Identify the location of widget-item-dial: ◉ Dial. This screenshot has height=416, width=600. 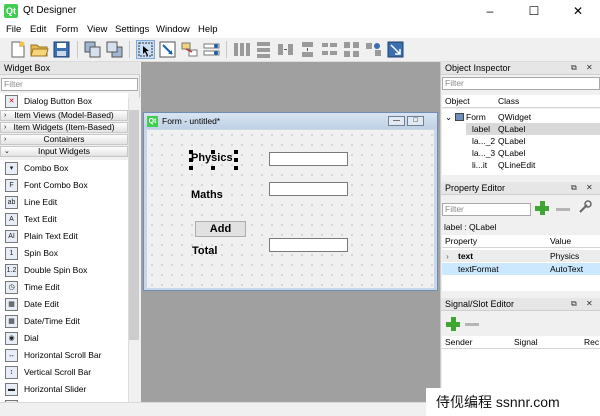
(64, 338).